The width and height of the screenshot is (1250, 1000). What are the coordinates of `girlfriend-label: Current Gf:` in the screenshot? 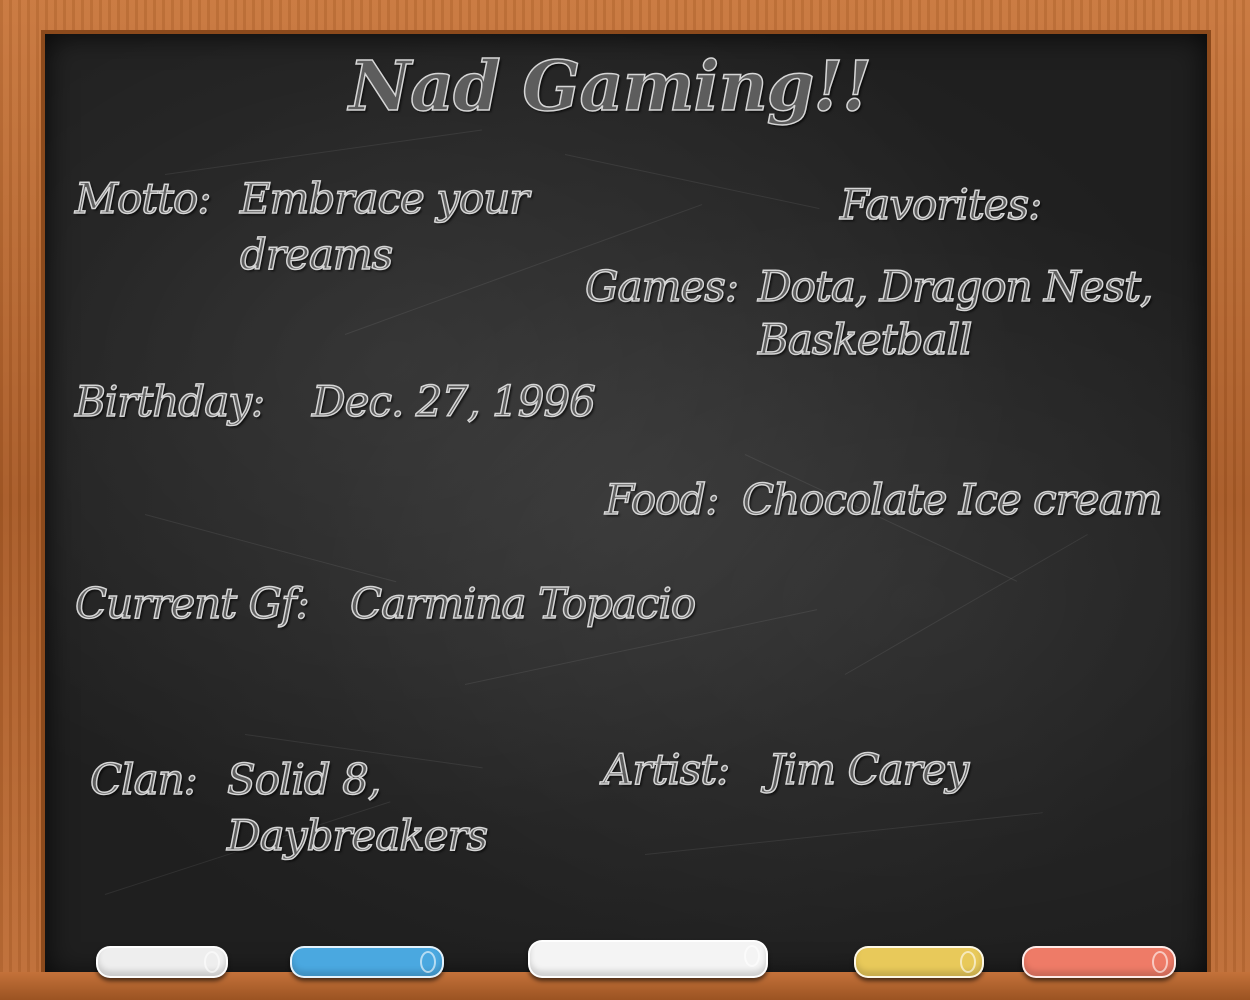 It's located at (192, 603).